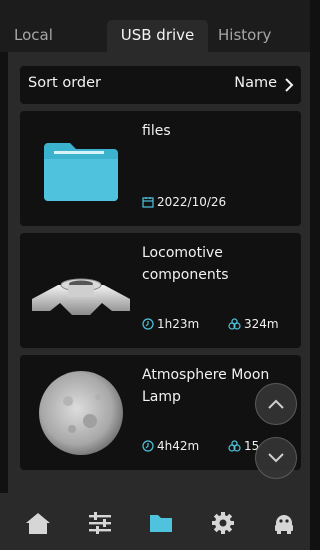 This screenshot has width=320, height=550. I want to click on calendar-icon, so click(148, 202).